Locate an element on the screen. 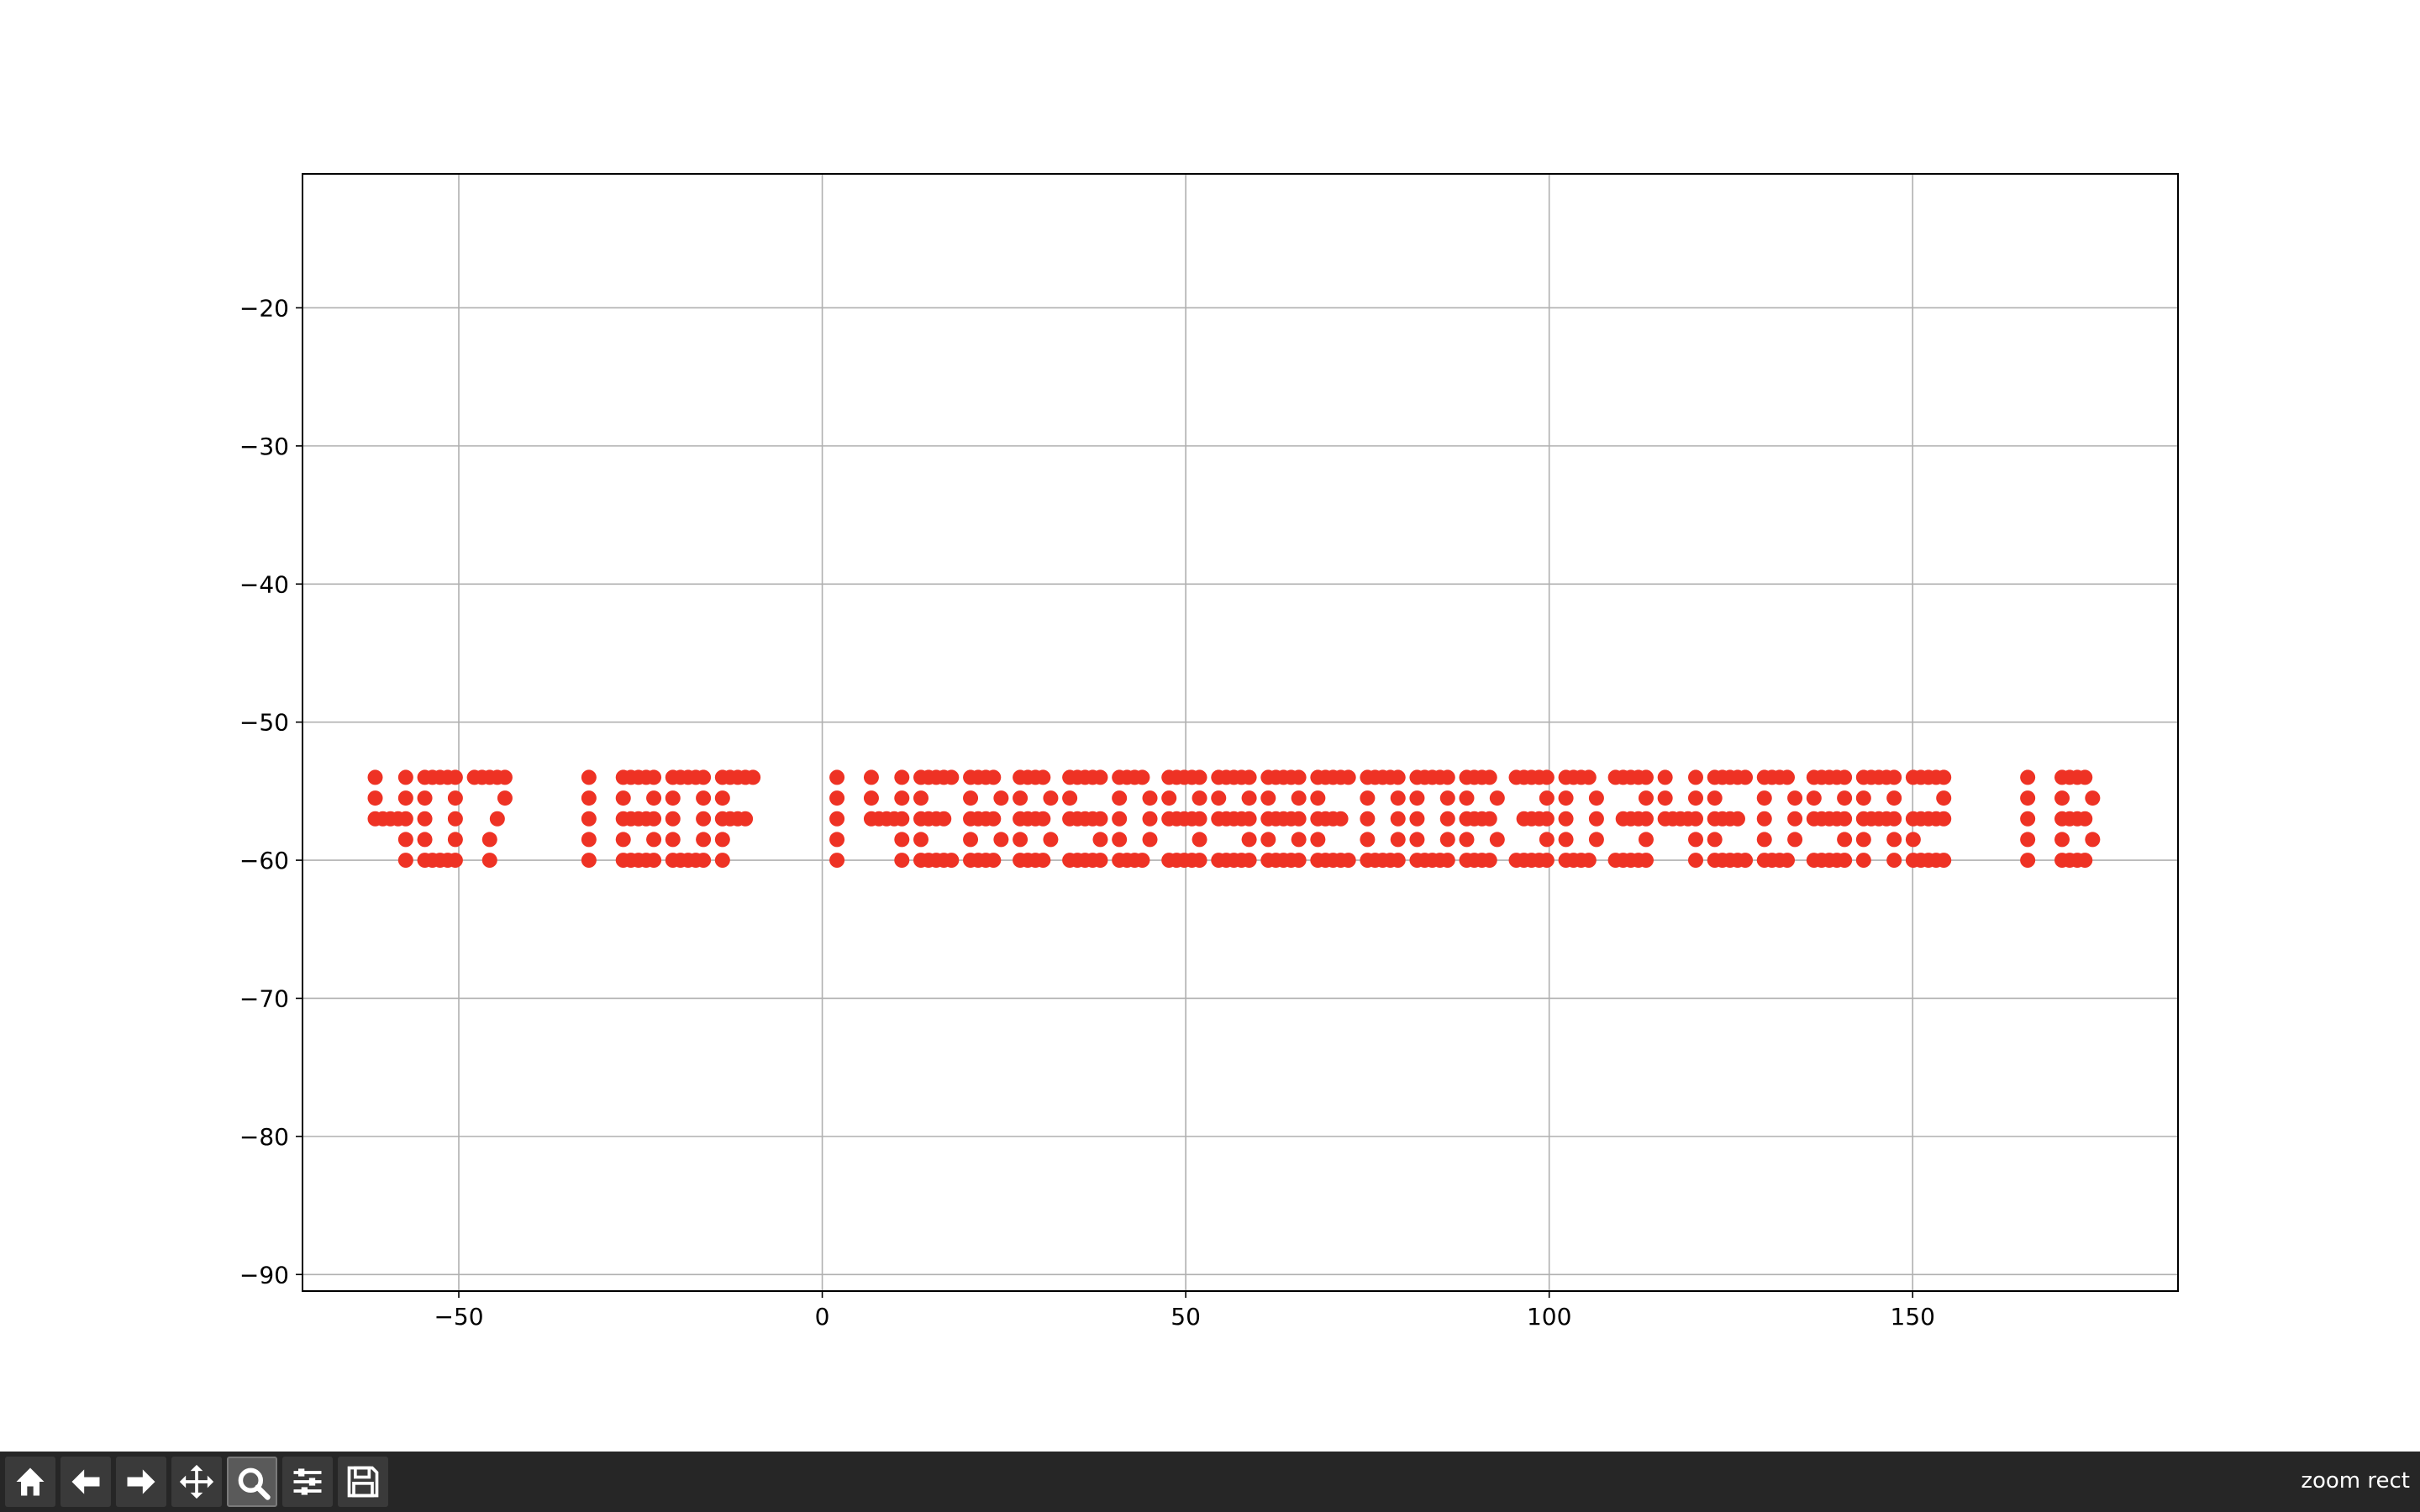 The width and height of the screenshot is (2420, 1512). pan-button is located at coordinates (196, 1482).